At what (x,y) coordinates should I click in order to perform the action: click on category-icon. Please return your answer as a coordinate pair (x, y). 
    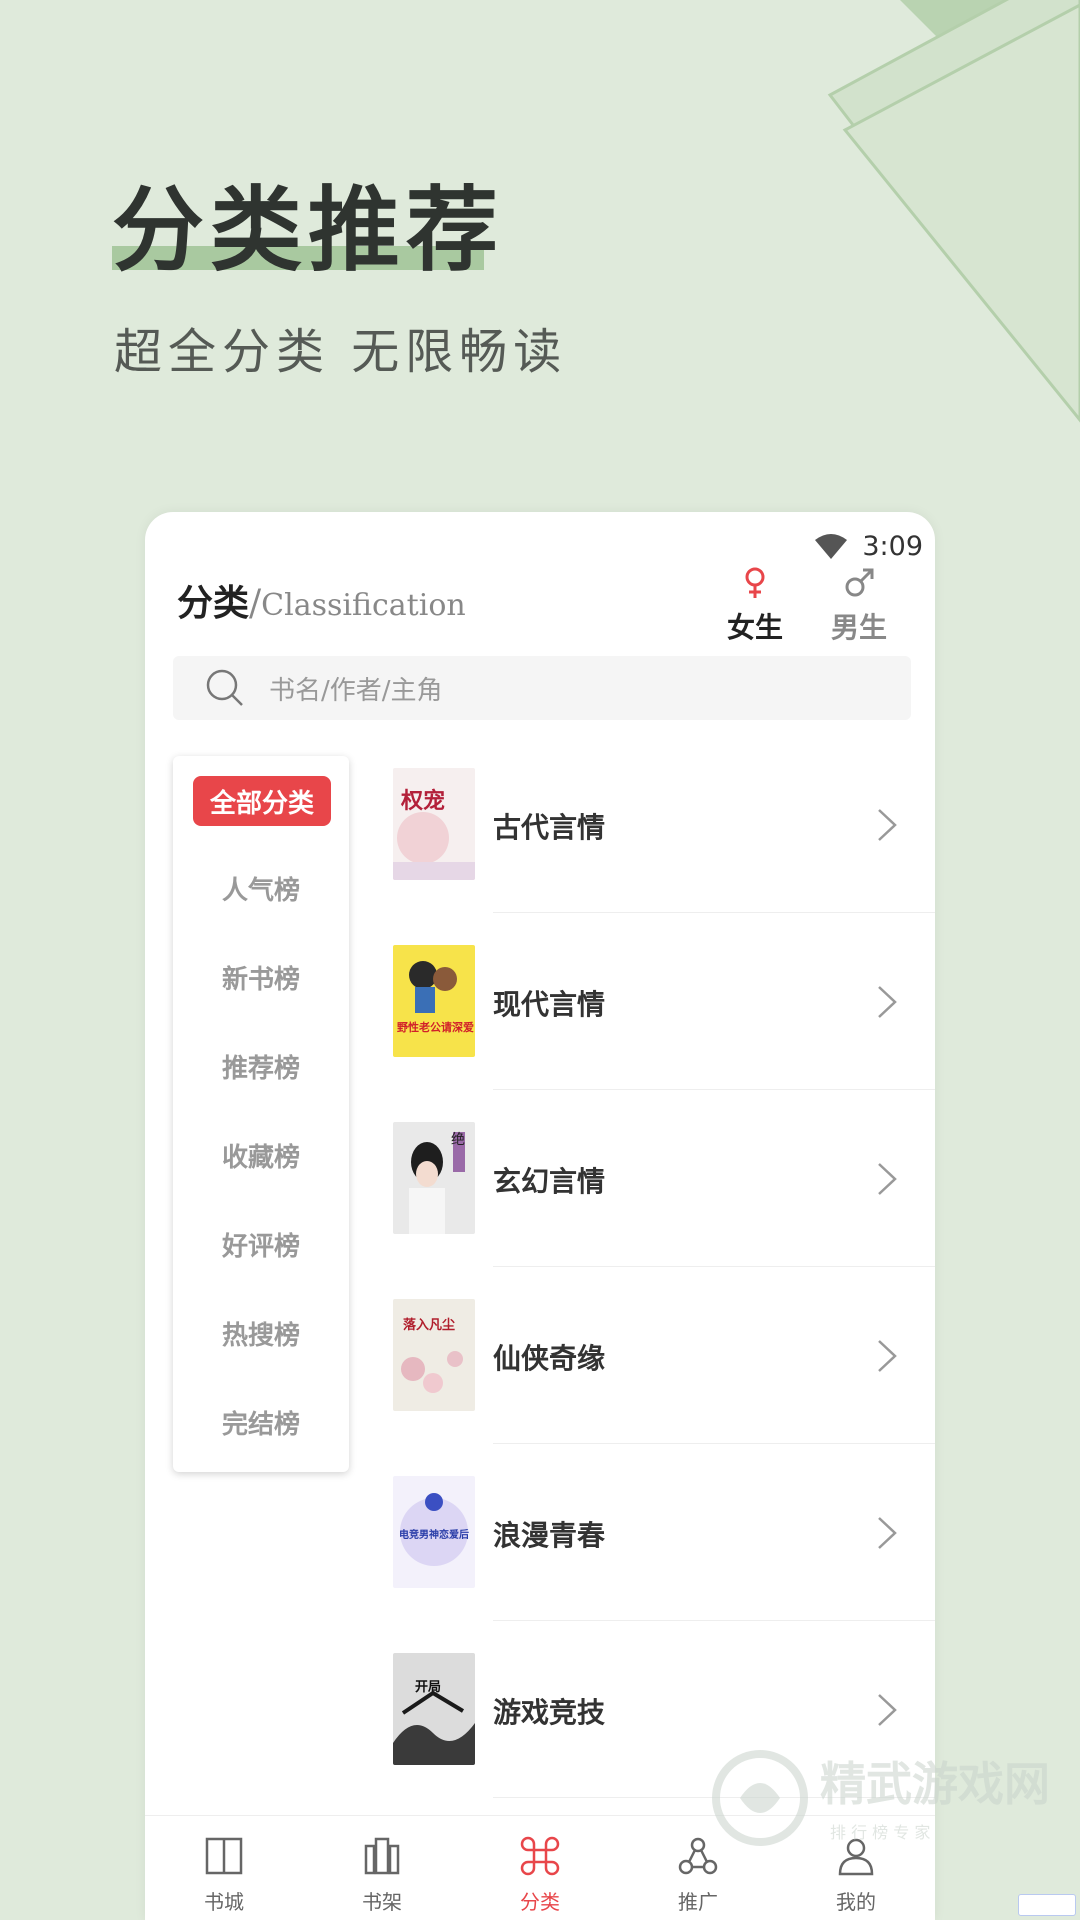
    Looking at the image, I should click on (540, 1856).